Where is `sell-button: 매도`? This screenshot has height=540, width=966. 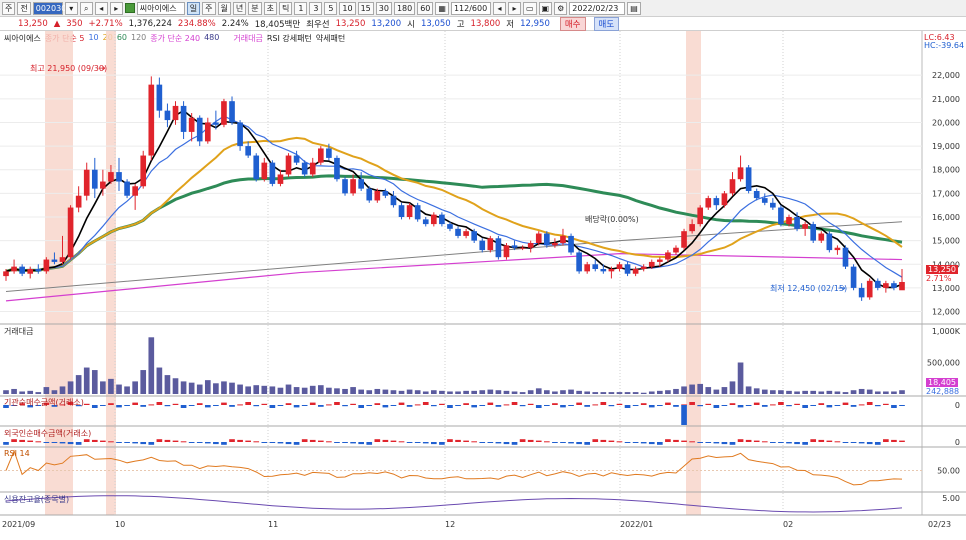 sell-button: 매도 is located at coordinates (606, 23).